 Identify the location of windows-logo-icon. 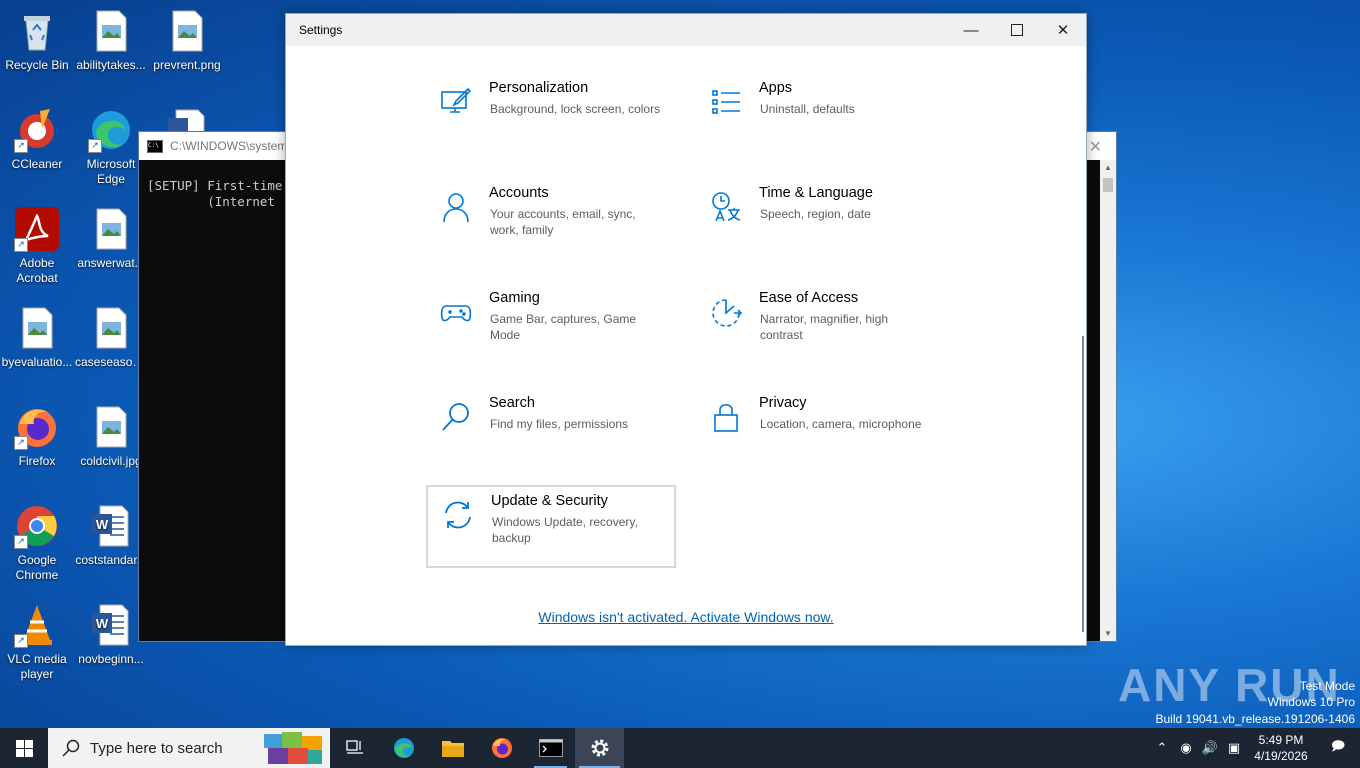
(24, 748).